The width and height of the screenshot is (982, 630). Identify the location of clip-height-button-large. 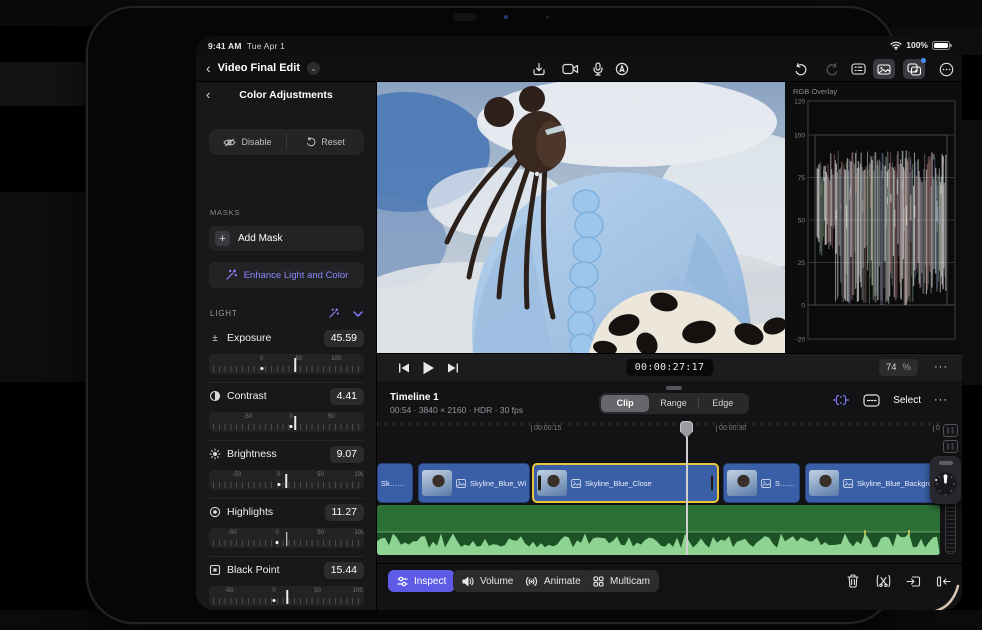
(950, 446).